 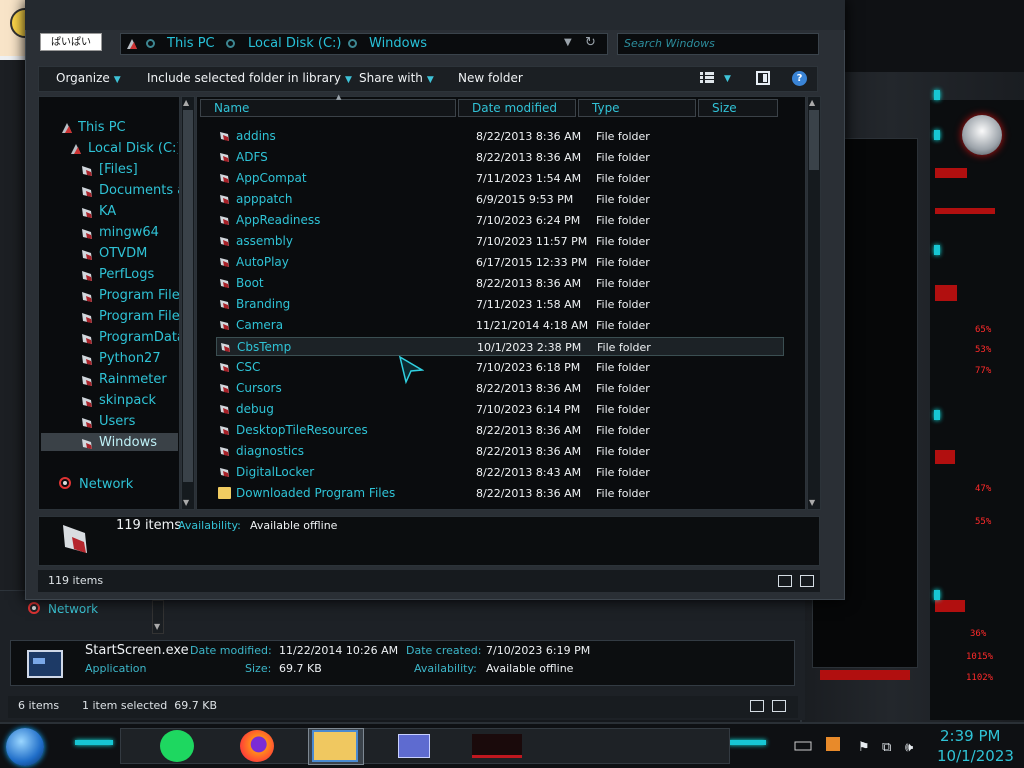 What do you see at coordinates (864, 747) in the screenshot?
I see `flag-icon: ⚑` at bounding box center [864, 747].